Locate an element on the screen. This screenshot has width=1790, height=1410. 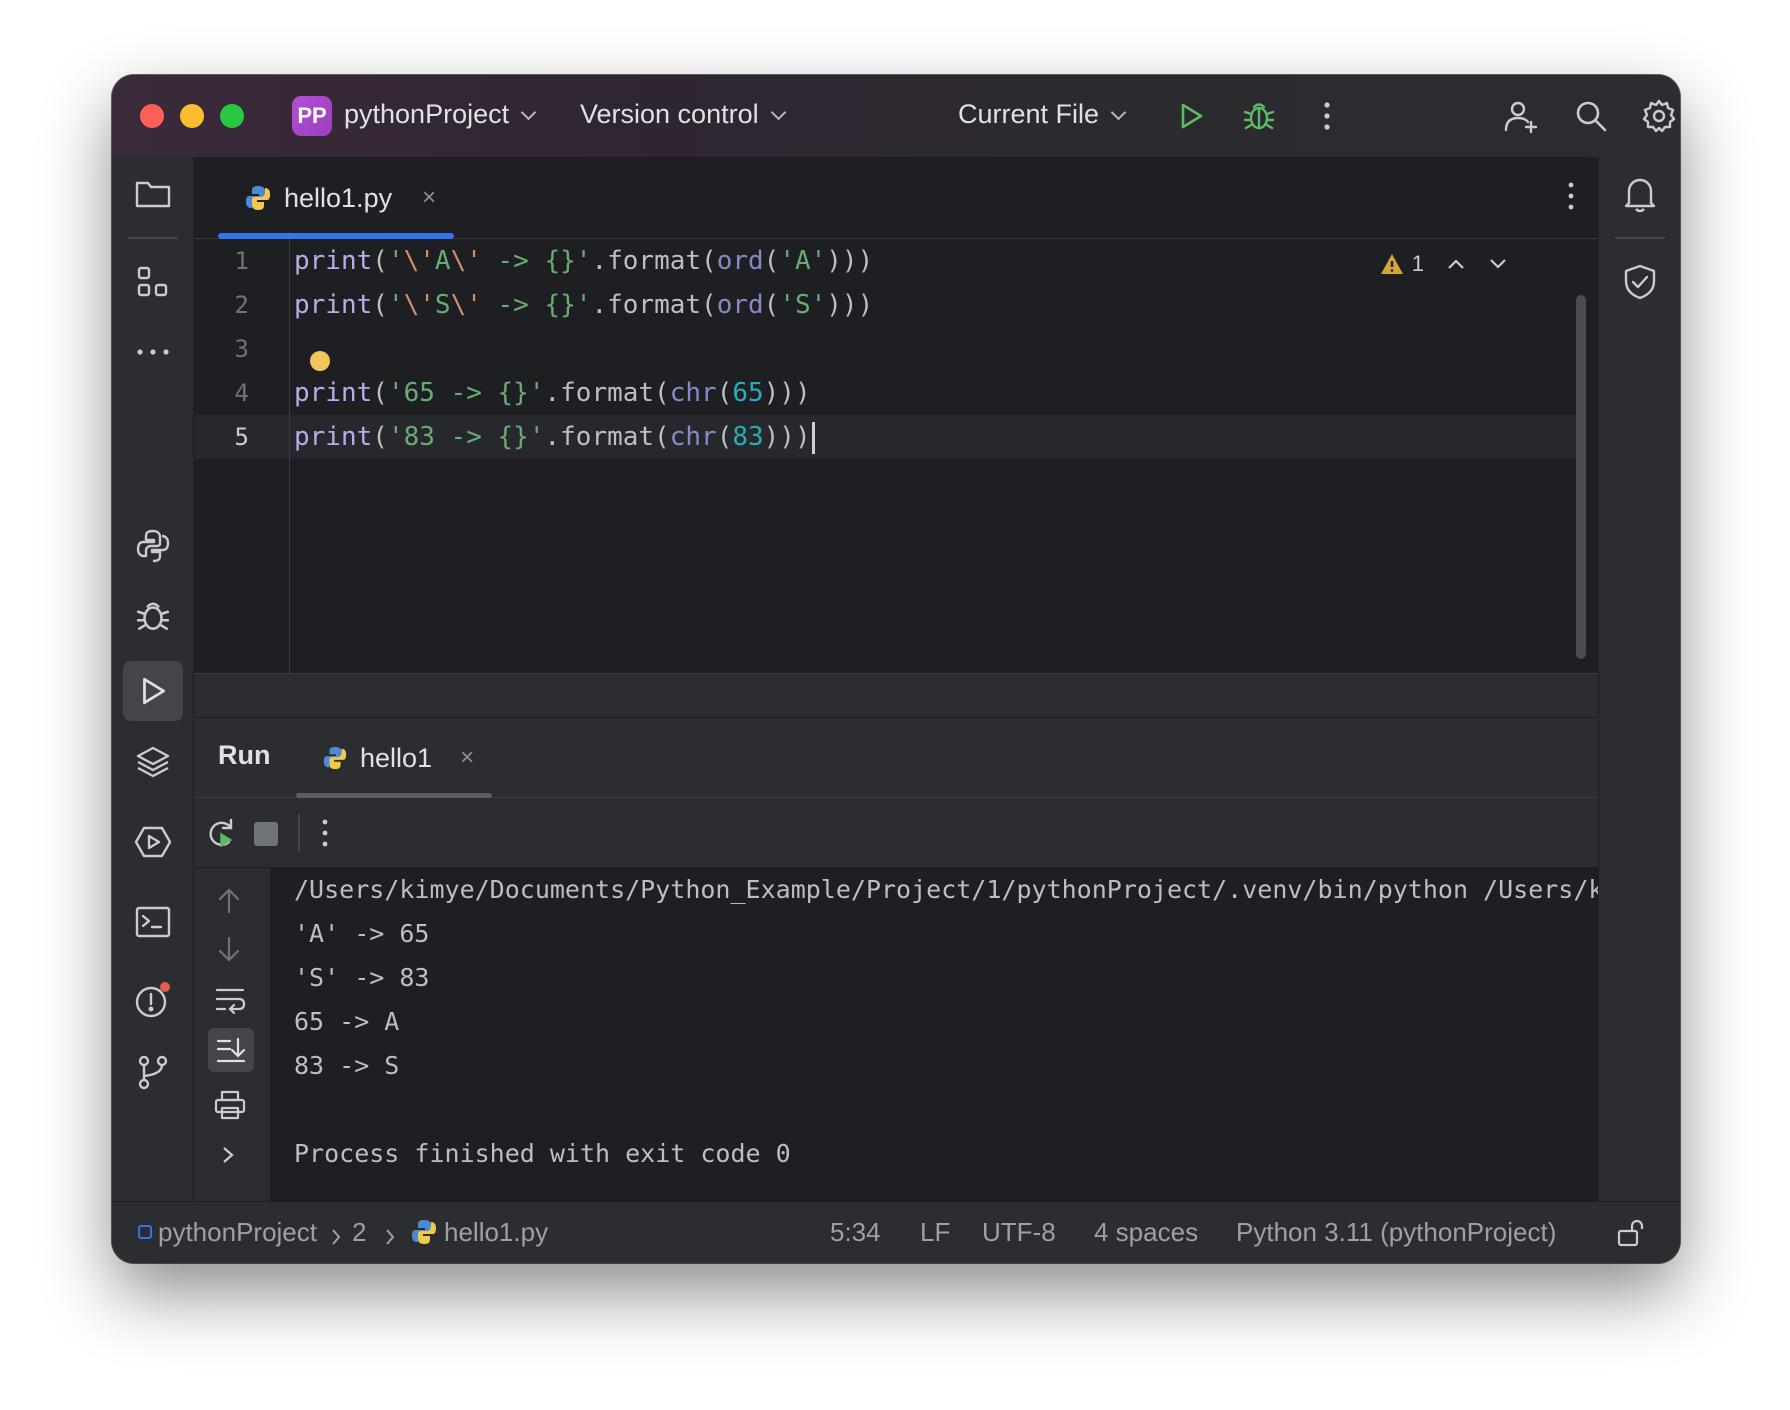
line-number-current: 5 is located at coordinates (241, 437).